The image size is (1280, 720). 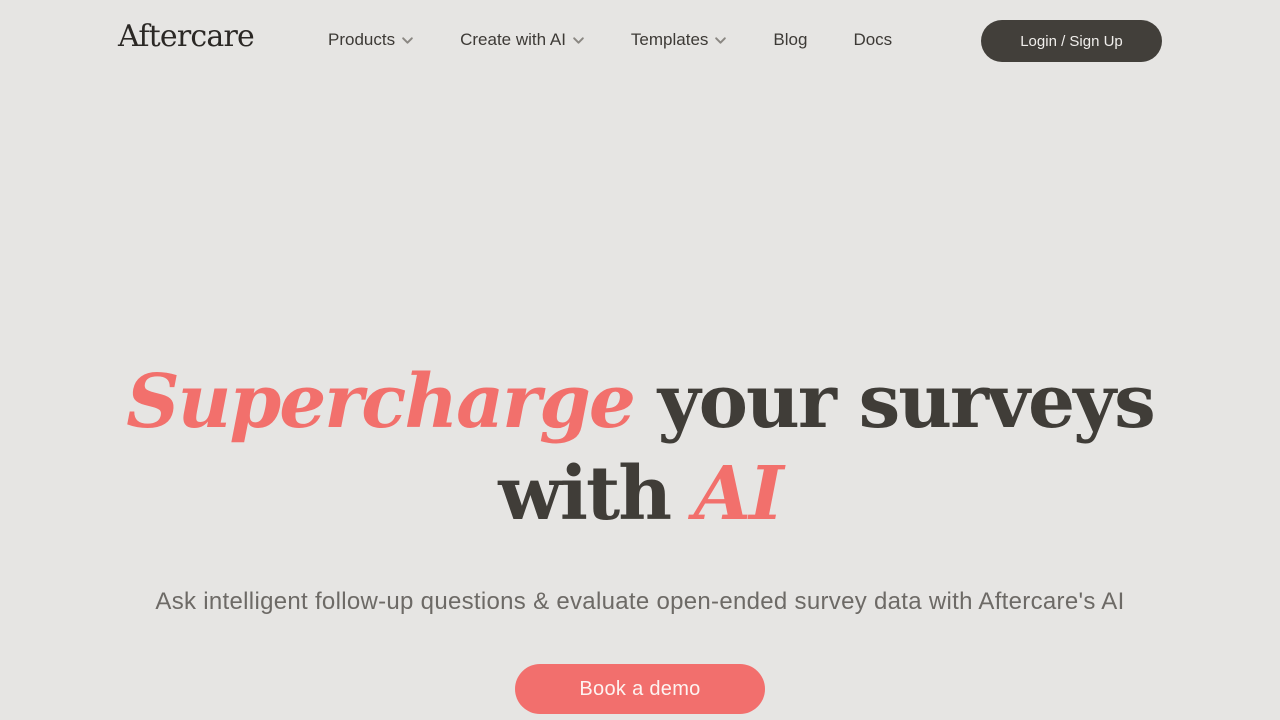 What do you see at coordinates (1071, 41) in the screenshot?
I see `login-signup-button: Login / Sign Up` at bounding box center [1071, 41].